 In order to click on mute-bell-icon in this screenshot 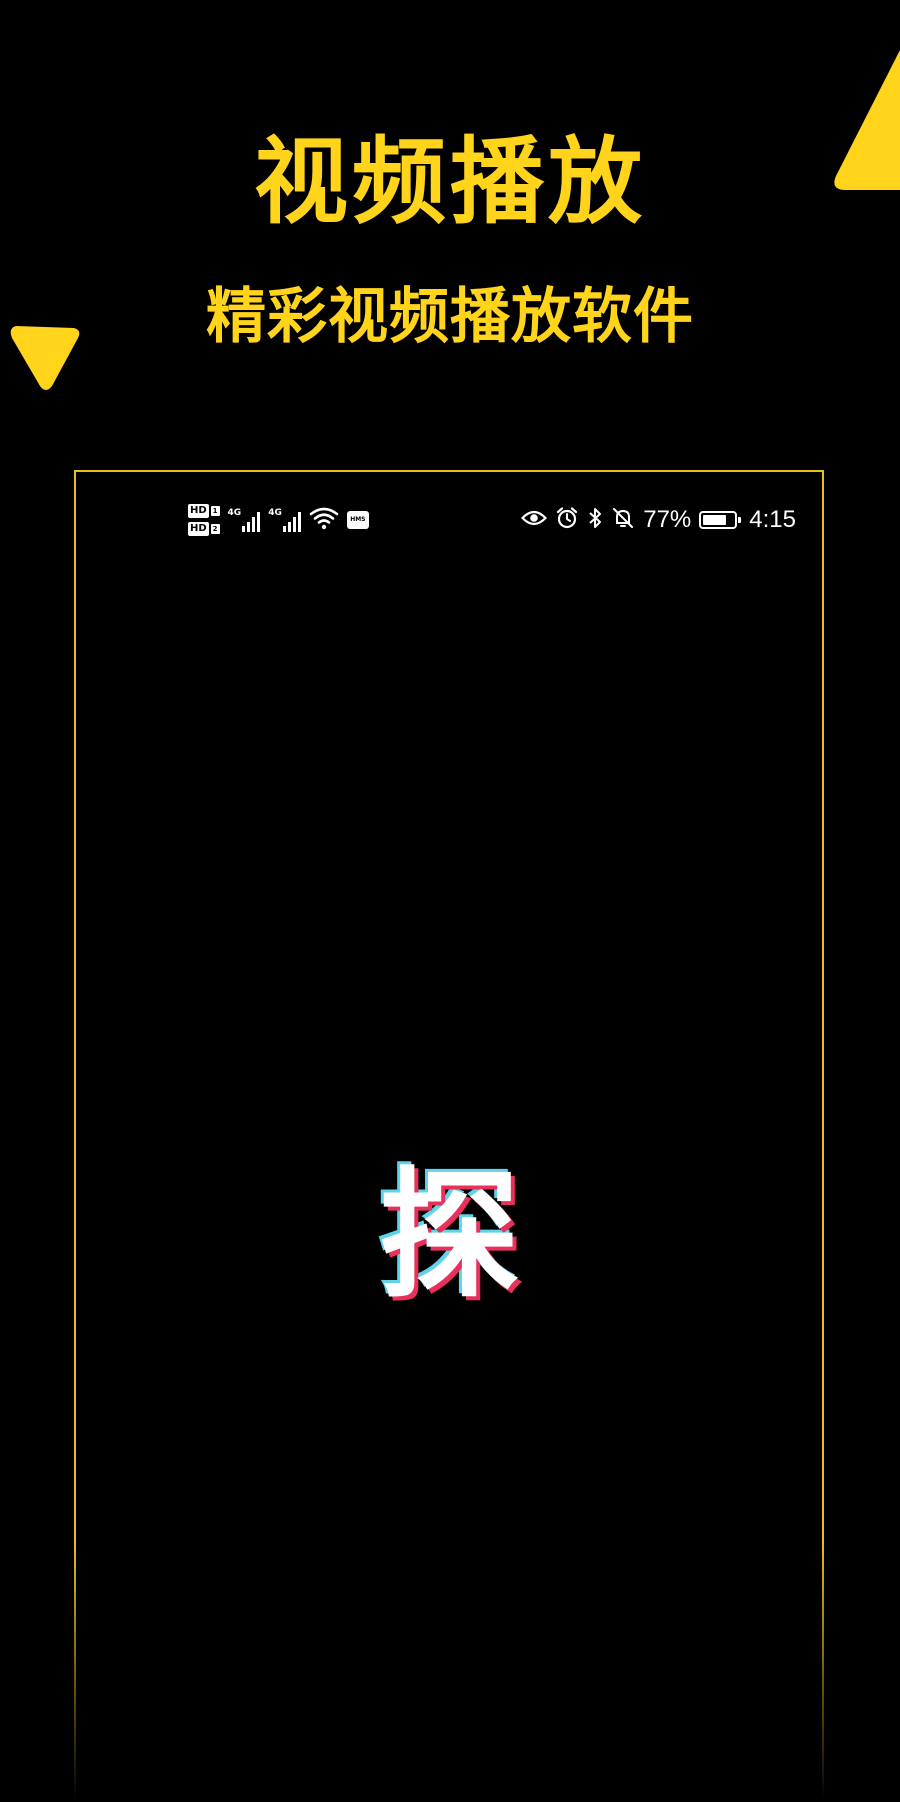, I will do `click(623, 520)`.